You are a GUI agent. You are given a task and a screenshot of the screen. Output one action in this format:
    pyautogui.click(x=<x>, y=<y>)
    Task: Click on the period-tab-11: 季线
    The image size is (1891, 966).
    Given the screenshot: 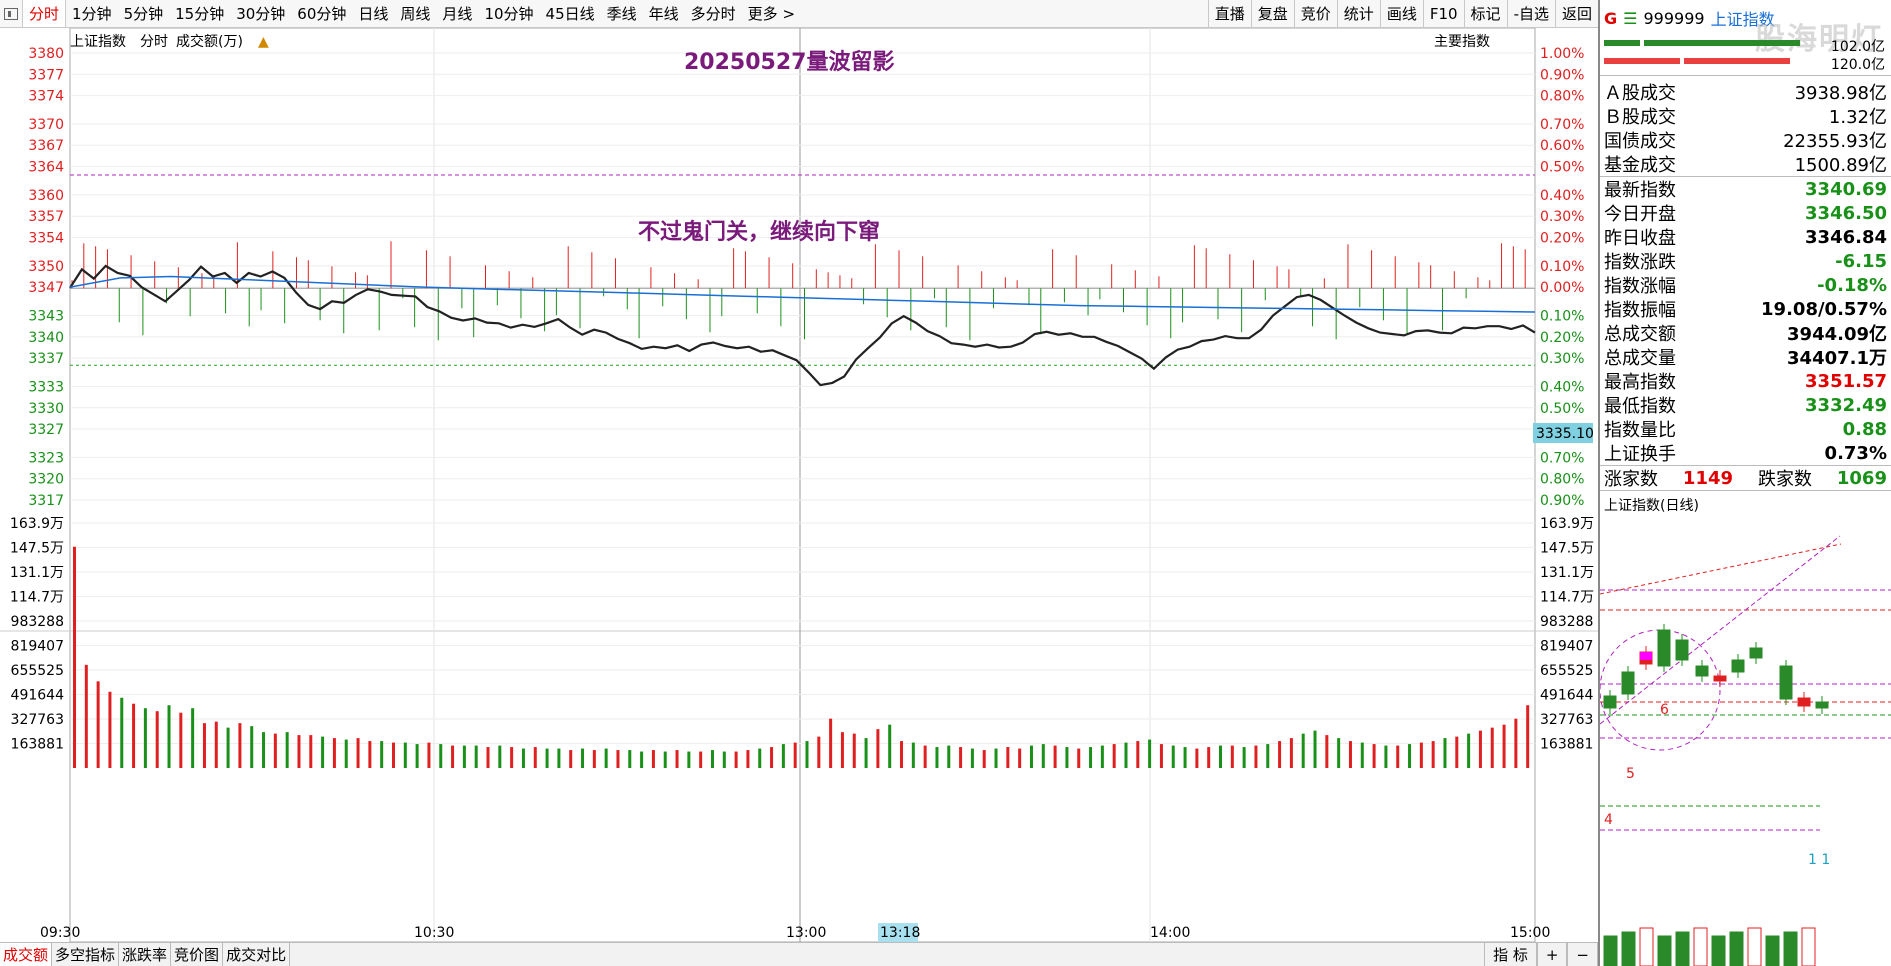 What is the action you would take?
    pyautogui.click(x=622, y=13)
    